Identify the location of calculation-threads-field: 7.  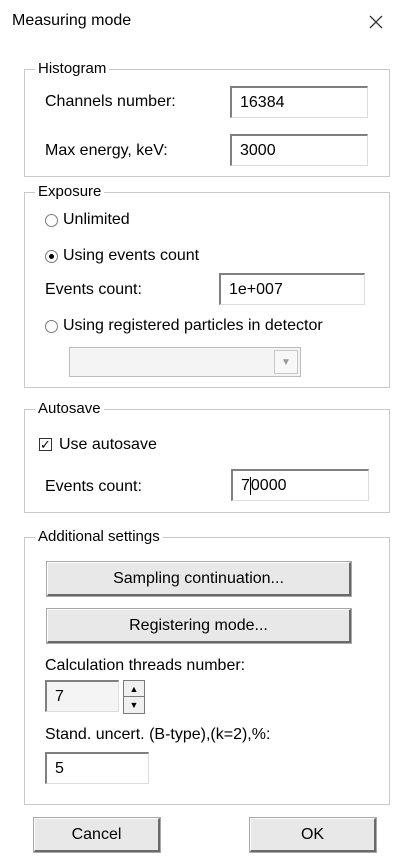
(82, 696).